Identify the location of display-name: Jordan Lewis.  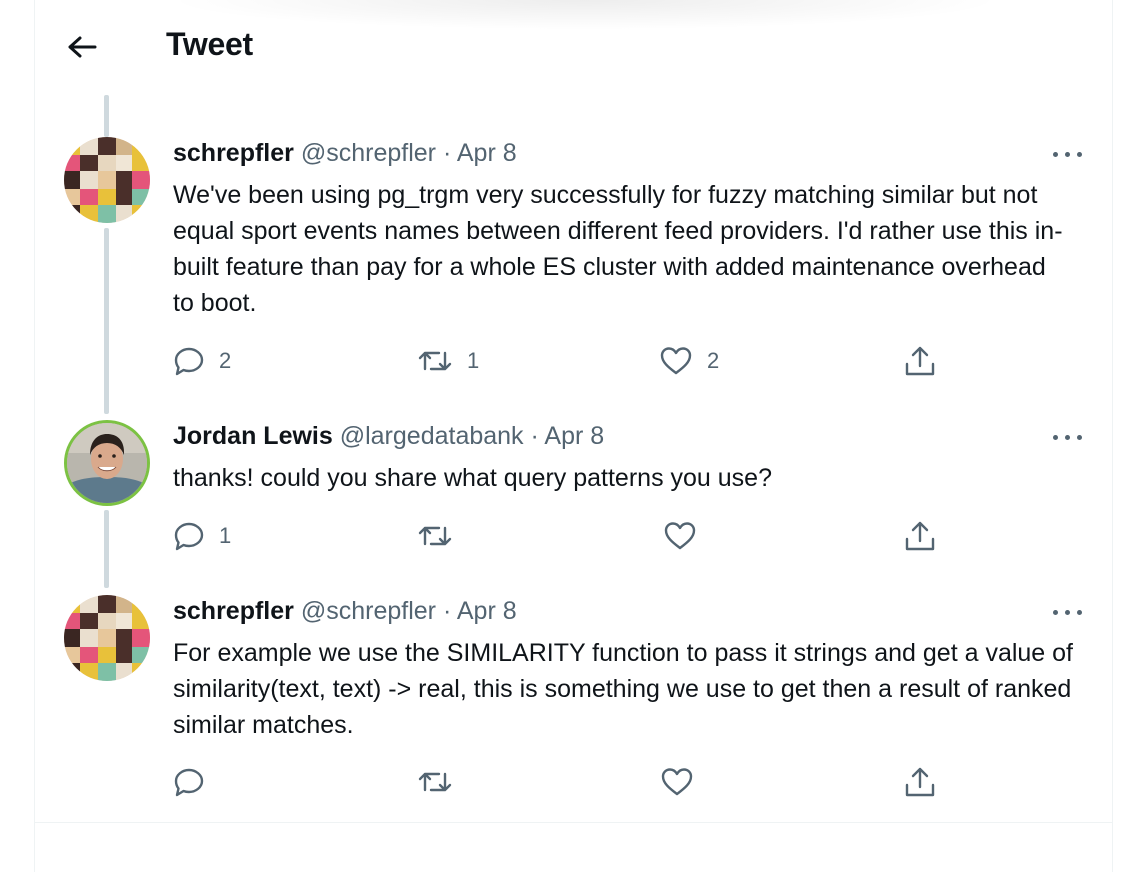
(253, 436).